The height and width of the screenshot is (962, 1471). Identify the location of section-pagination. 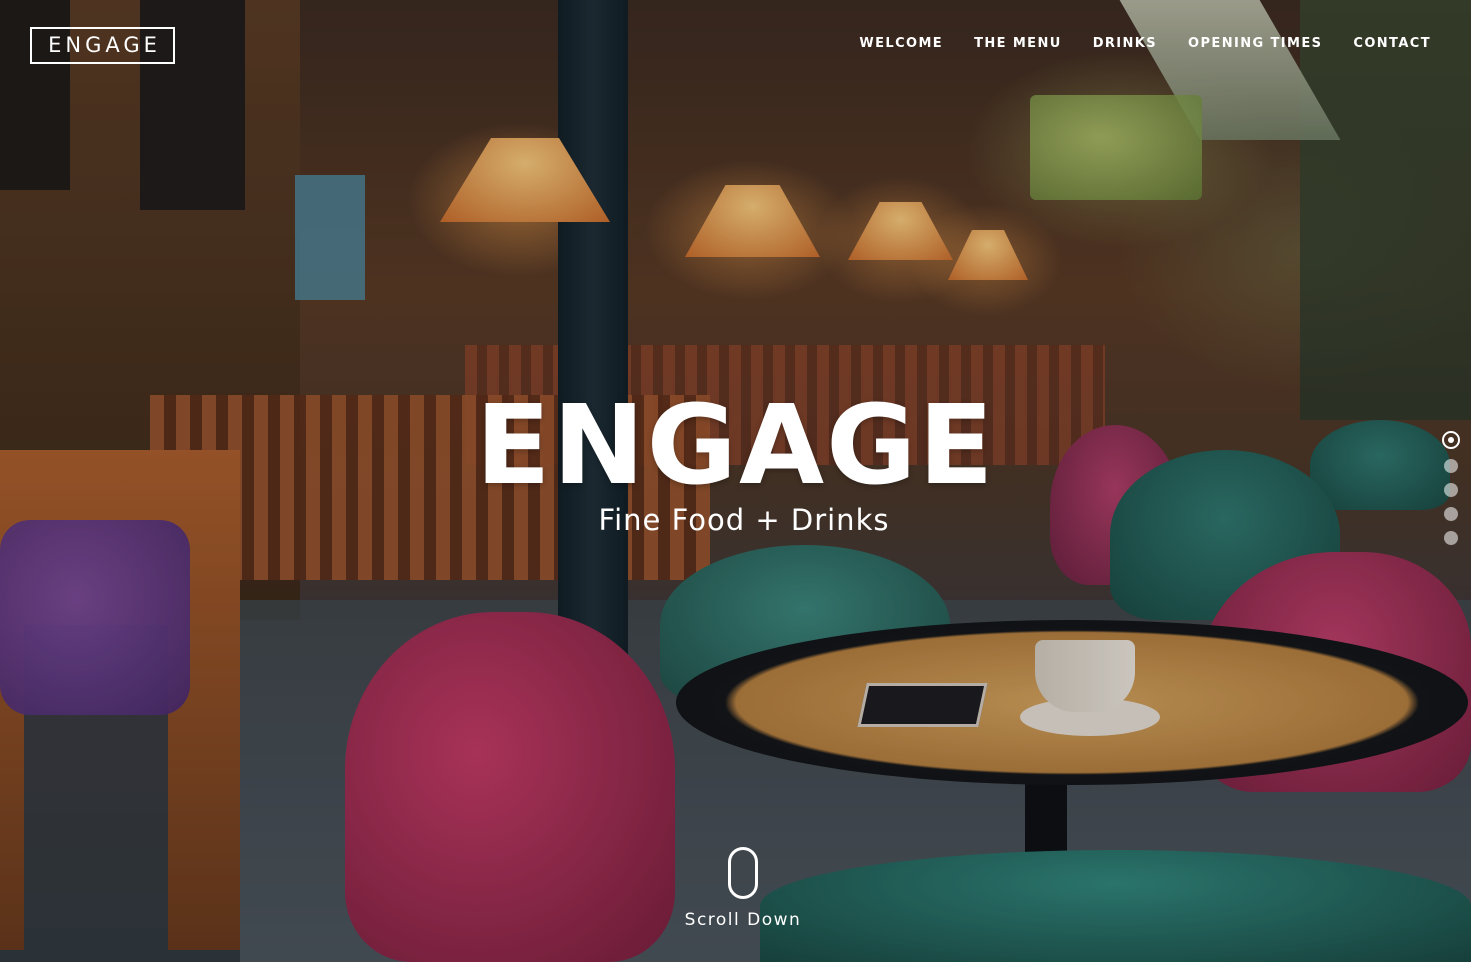
(1451, 488).